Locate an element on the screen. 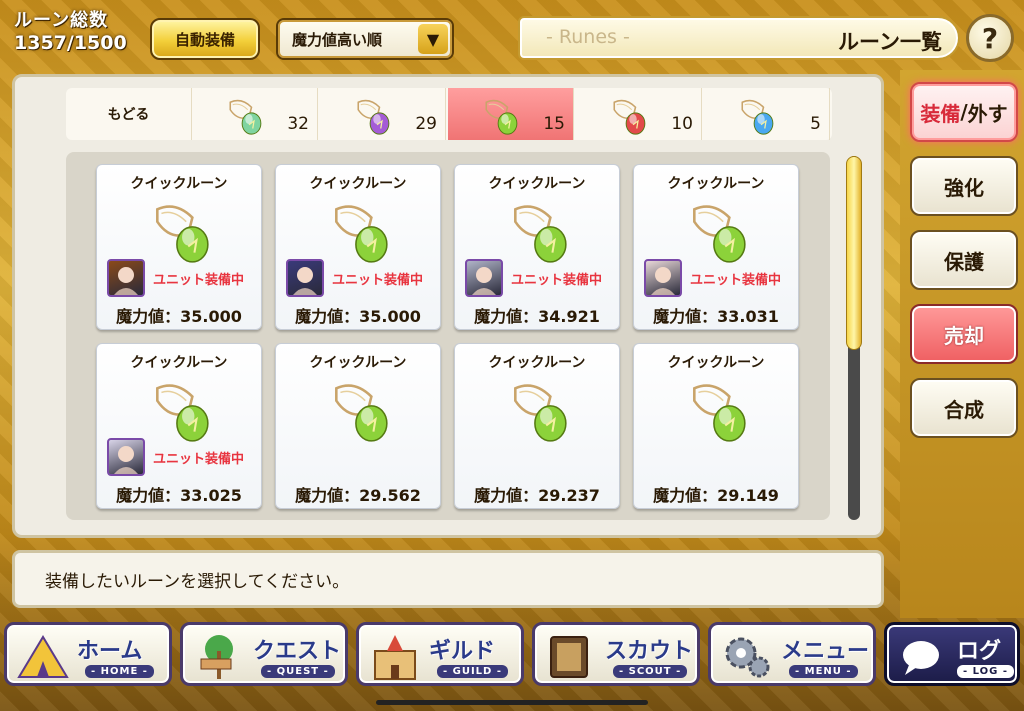  nav-home-button: ホーム - HOME - is located at coordinates (88, 654).